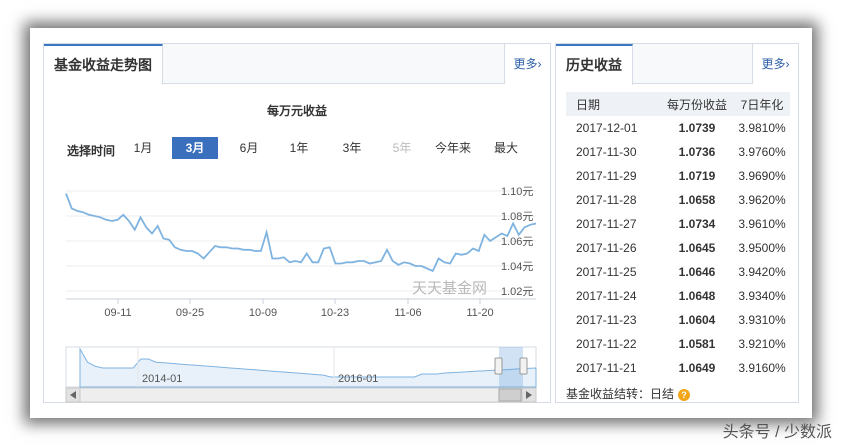  I want to click on history-panel-header: 历史收益 更多›, so click(677, 64).